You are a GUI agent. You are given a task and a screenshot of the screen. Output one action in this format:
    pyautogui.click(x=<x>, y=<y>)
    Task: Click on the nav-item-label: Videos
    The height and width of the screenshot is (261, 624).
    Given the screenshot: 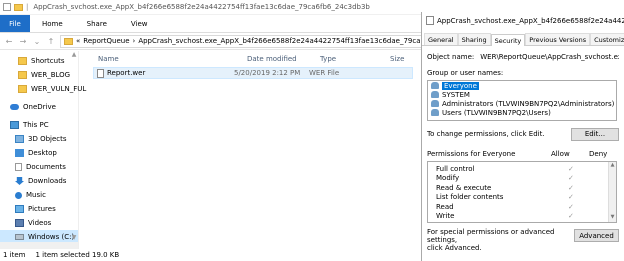 What is the action you would take?
    pyautogui.click(x=40, y=223)
    